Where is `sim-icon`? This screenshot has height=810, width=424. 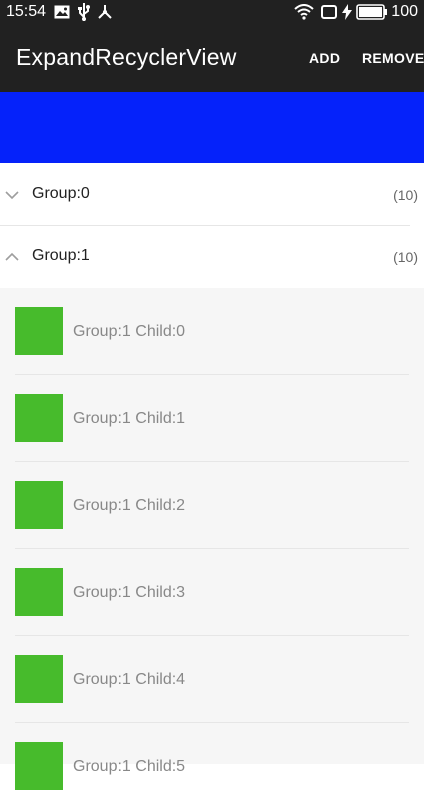
sim-icon is located at coordinates (329, 12).